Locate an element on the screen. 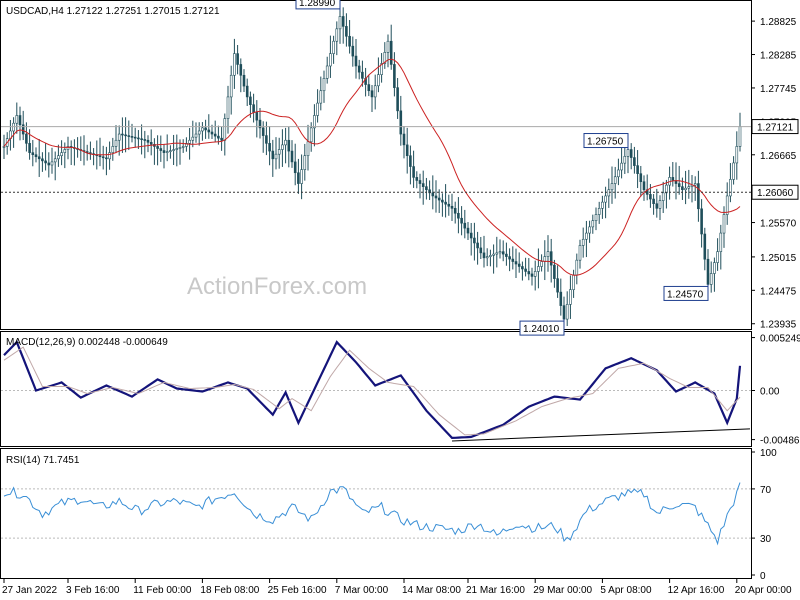 This screenshot has height=600, width=800. annotation-label: 1.24010 is located at coordinates (541, 329).